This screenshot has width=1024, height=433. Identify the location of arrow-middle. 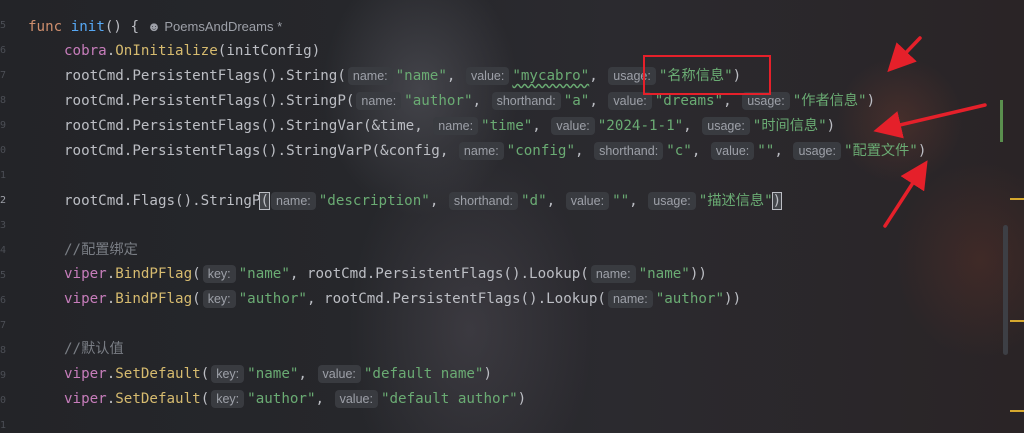
(930, 121).